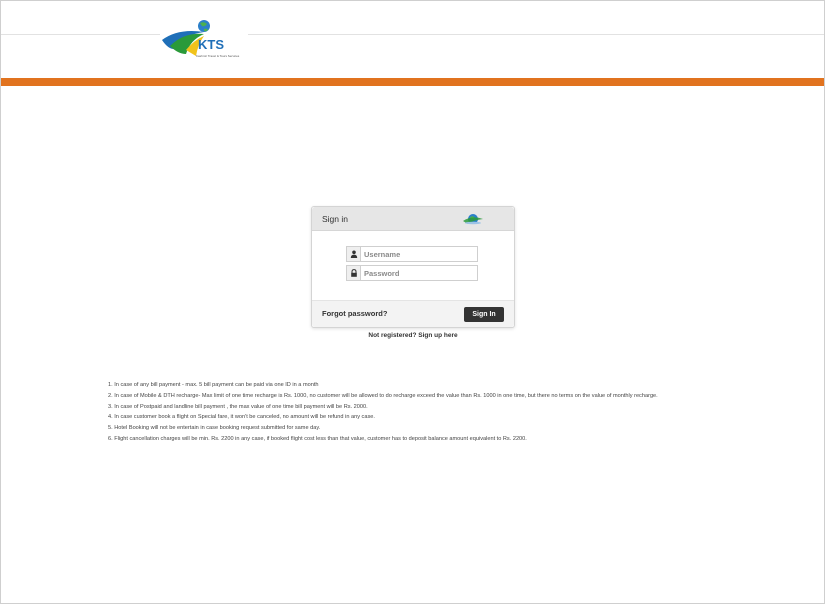 This screenshot has width=825, height=604. What do you see at coordinates (354, 313) in the screenshot?
I see `forgot-password-link: Forgot password?` at bounding box center [354, 313].